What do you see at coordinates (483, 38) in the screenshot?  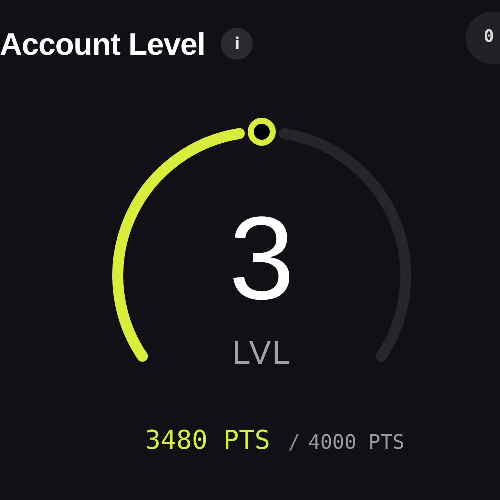 I see `corner-button: 0` at bounding box center [483, 38].